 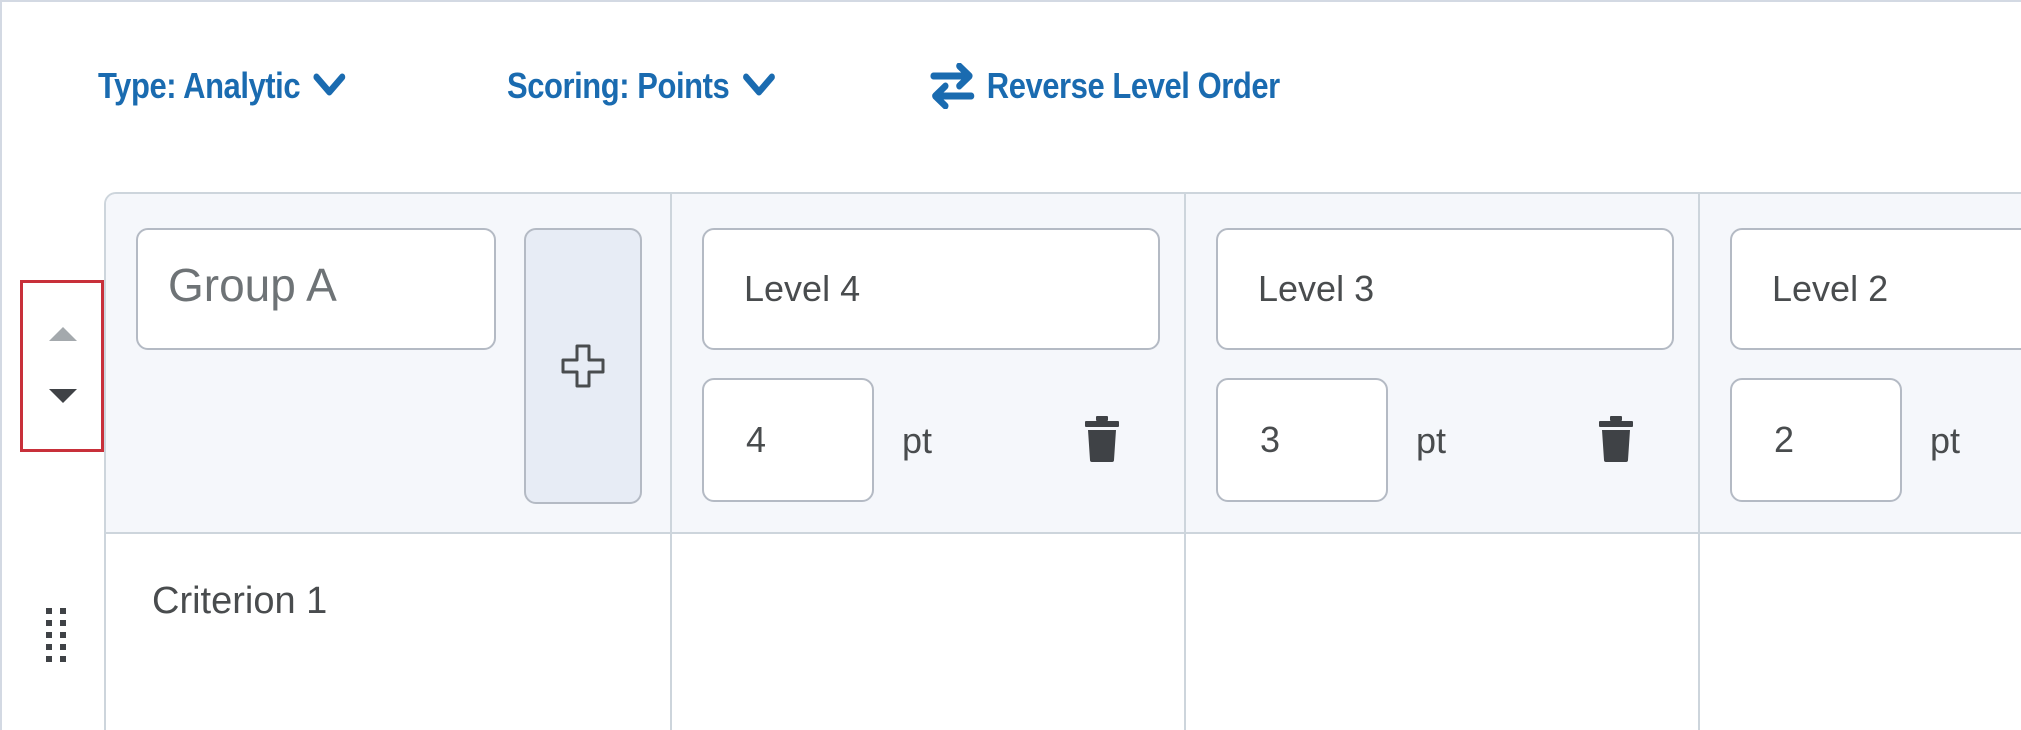 I want to click on scoring-dropdown-button: Scoring: Points, so click(x=641, y=86).